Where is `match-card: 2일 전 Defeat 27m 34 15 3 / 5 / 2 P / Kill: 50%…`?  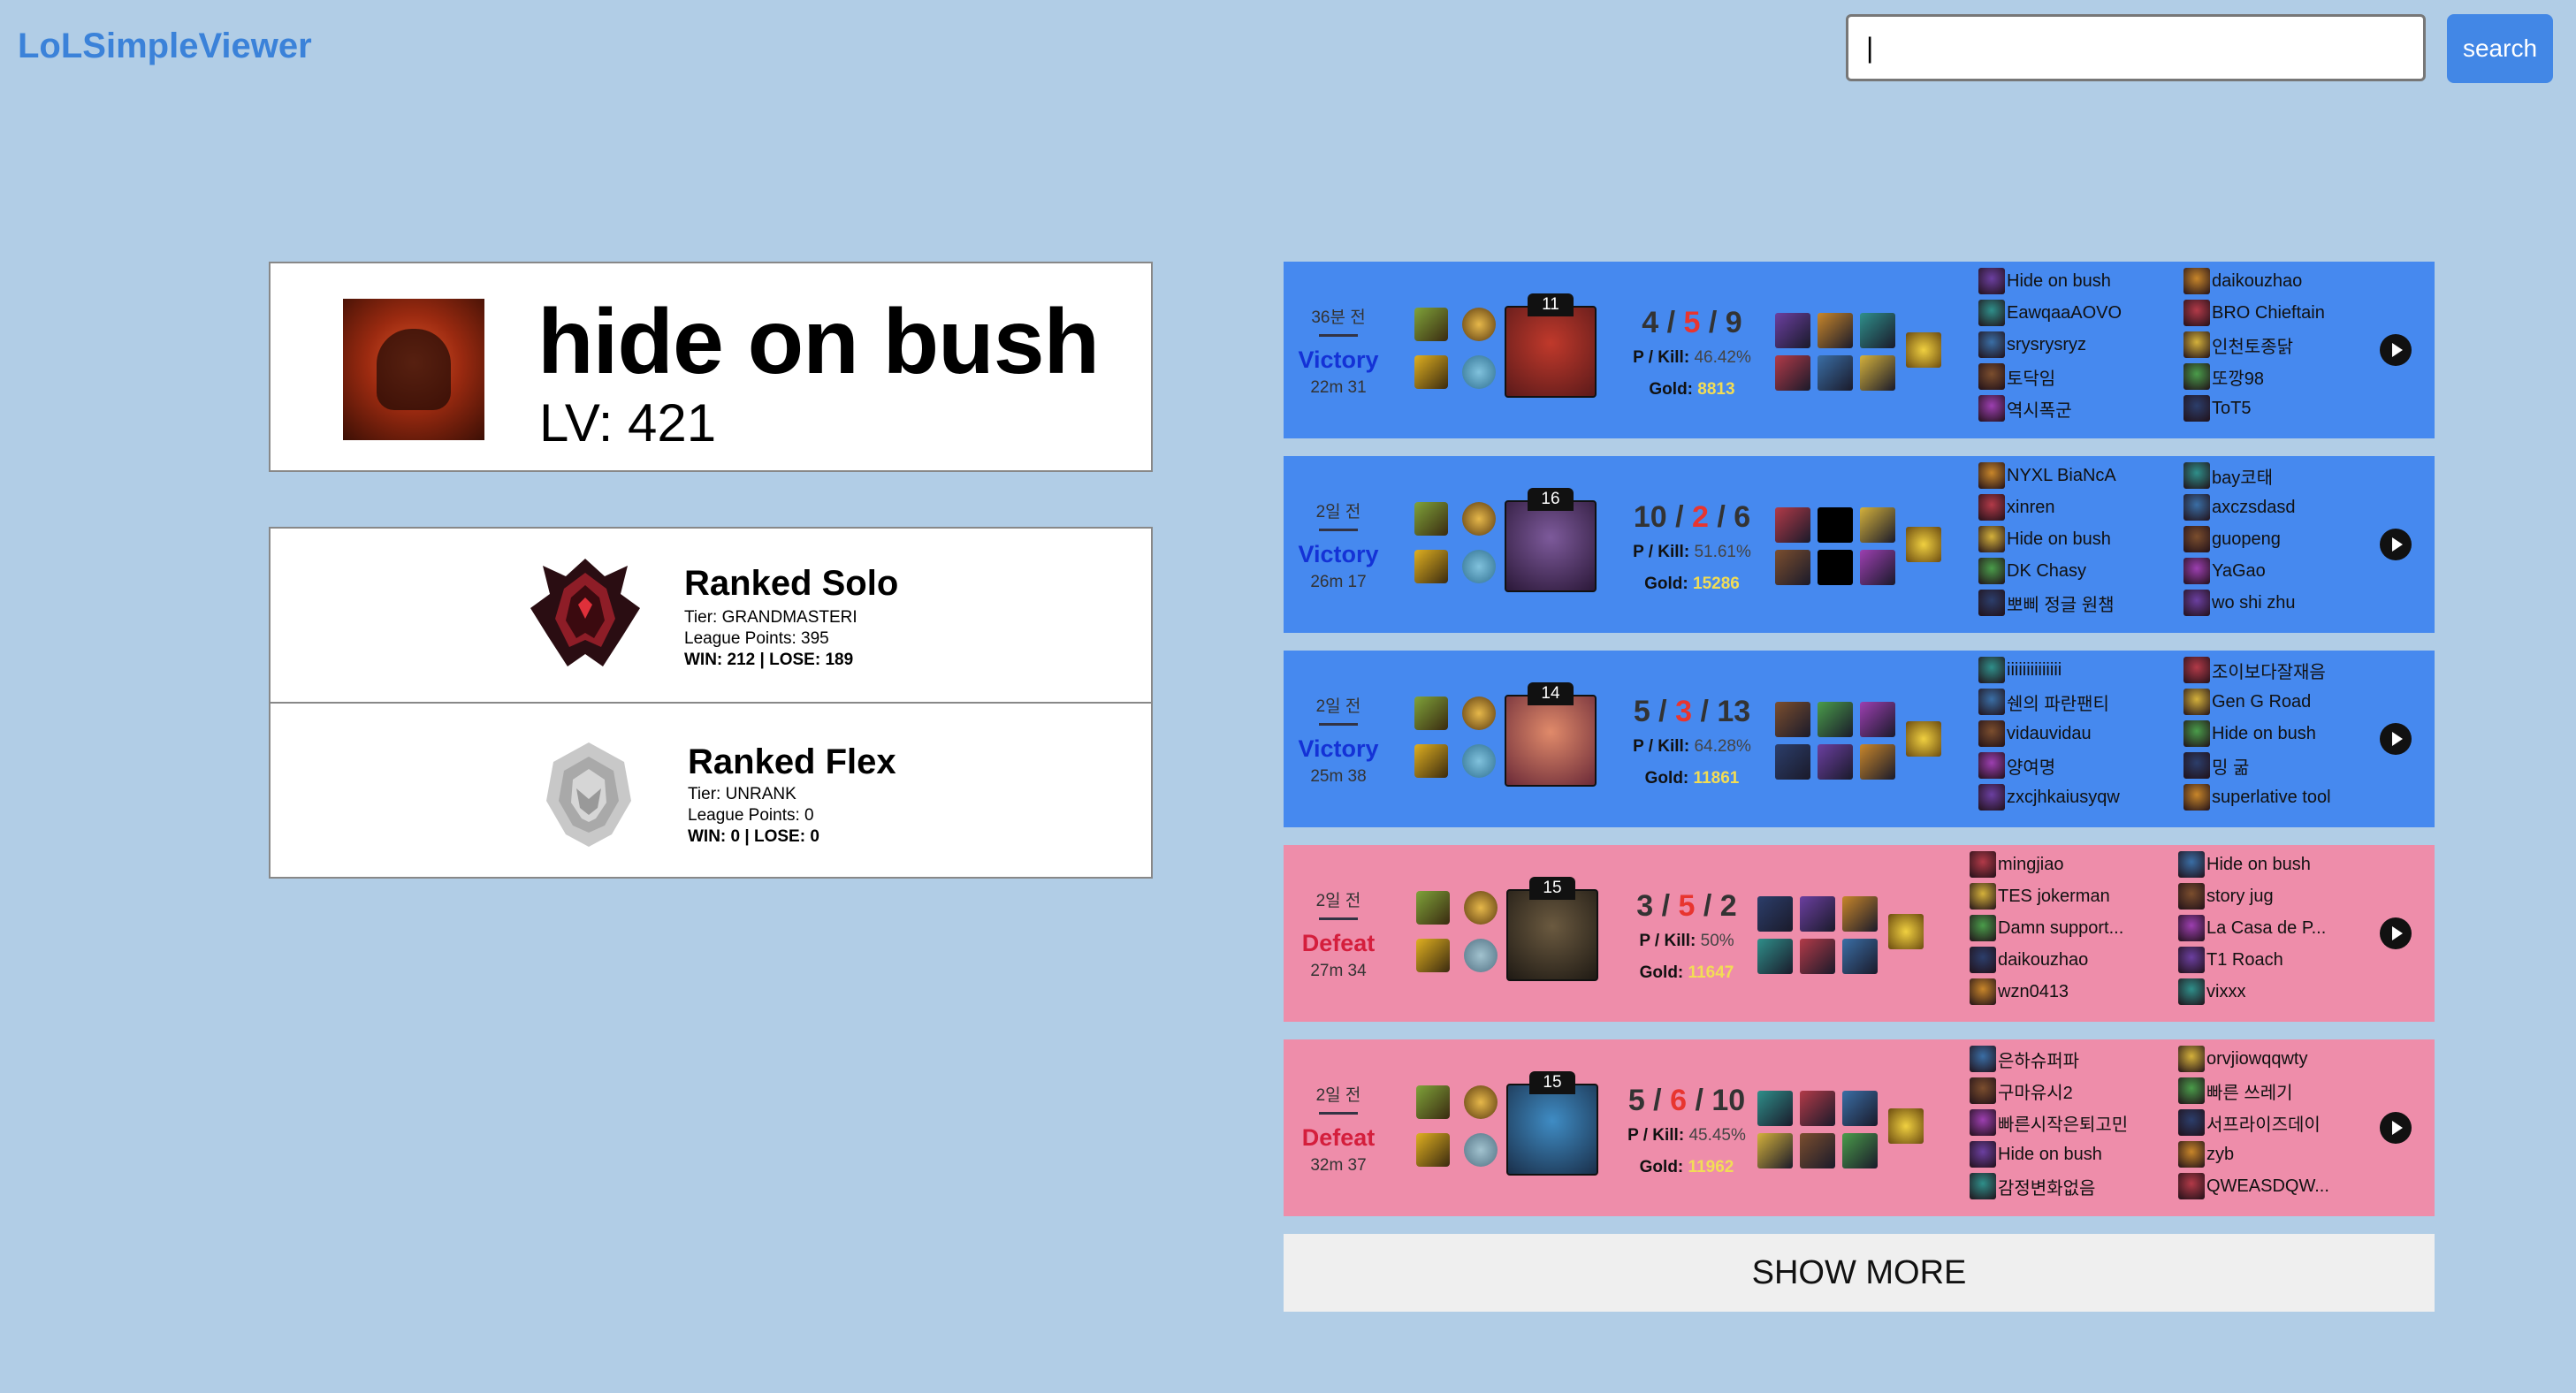 match-card: 2일 전 Defeat 27m 34 15 3 / 5 / 2 P / Kill: 50%… is located at coordinates (1859, 933).